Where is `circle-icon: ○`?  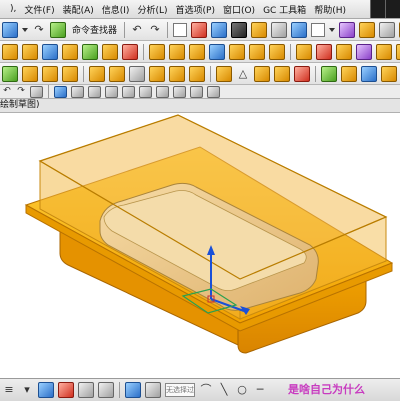 circle-icon: ○ is located at coordinates (242, 390).